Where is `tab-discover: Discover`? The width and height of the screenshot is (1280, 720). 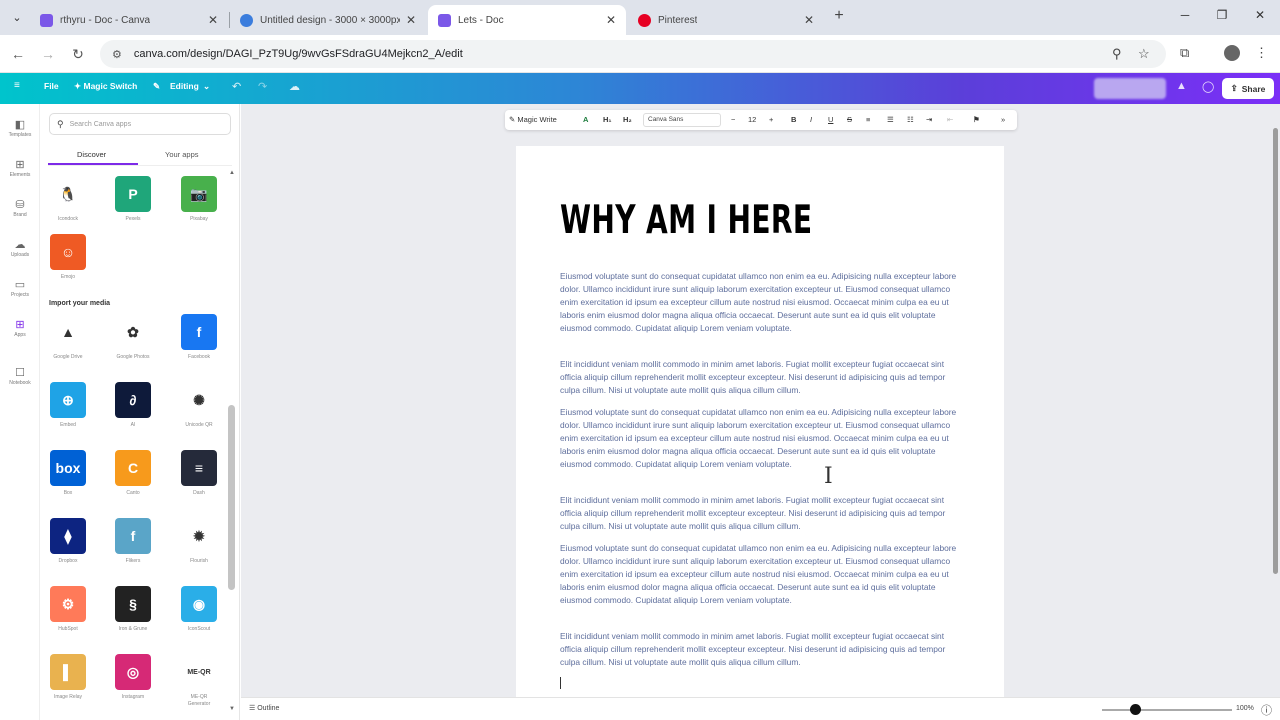 tab-discover: Discover is located at coordinates (91, 154).